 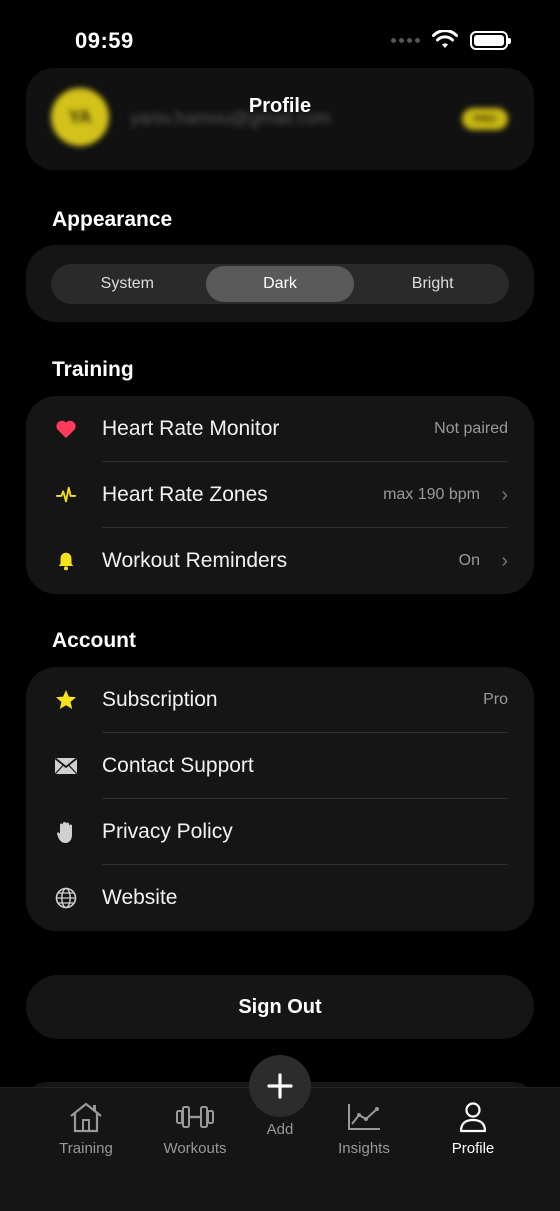 What do you see at coordinates (66, 766) in the screenshot?
I see `envelope-icon` at bounding box center [66, 766].